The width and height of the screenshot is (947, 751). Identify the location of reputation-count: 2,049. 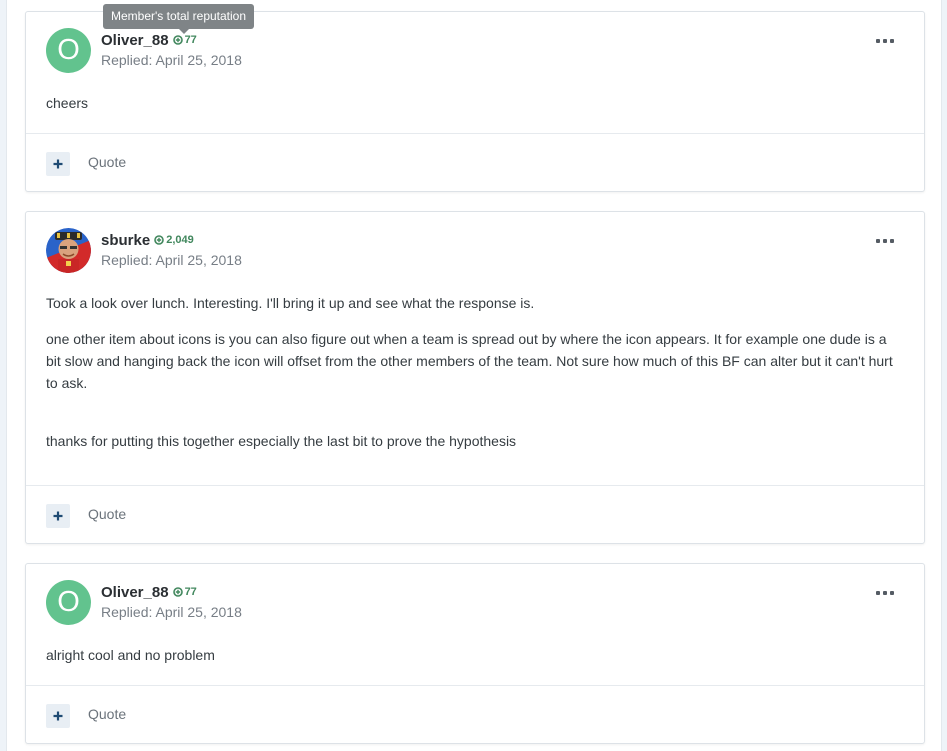
(180, 240).